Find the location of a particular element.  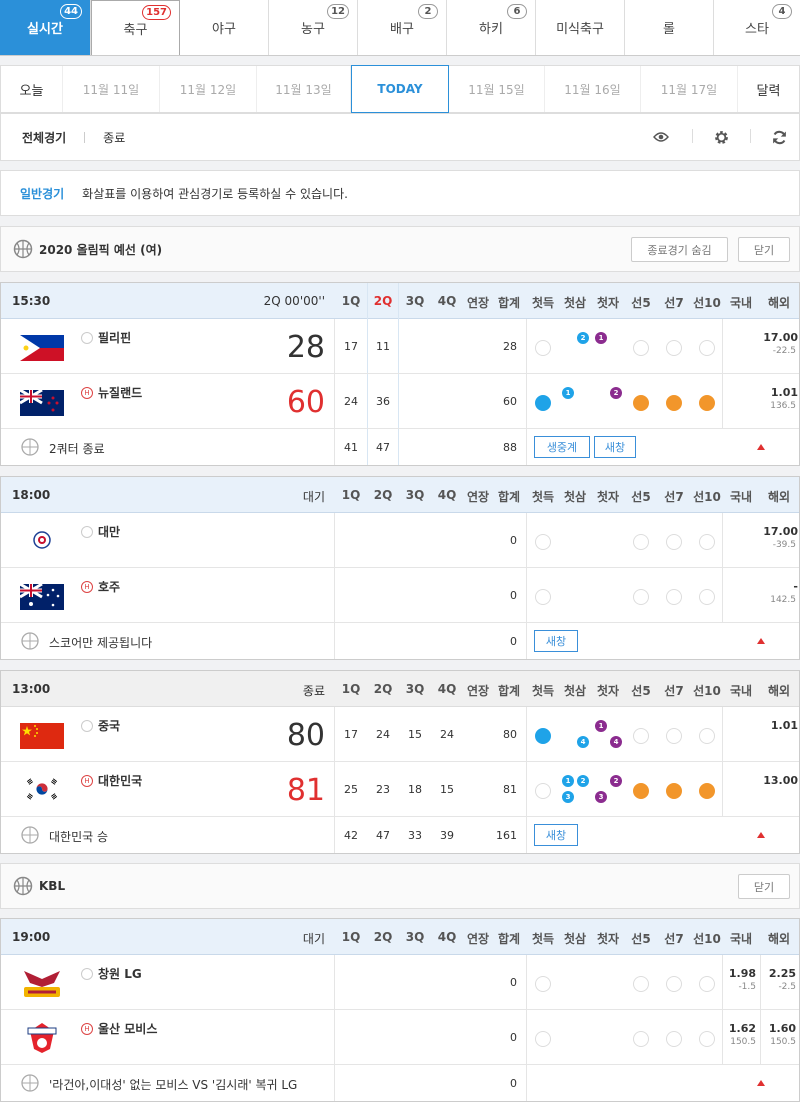

event-dot: 3 is located at coordinates (568, 797).